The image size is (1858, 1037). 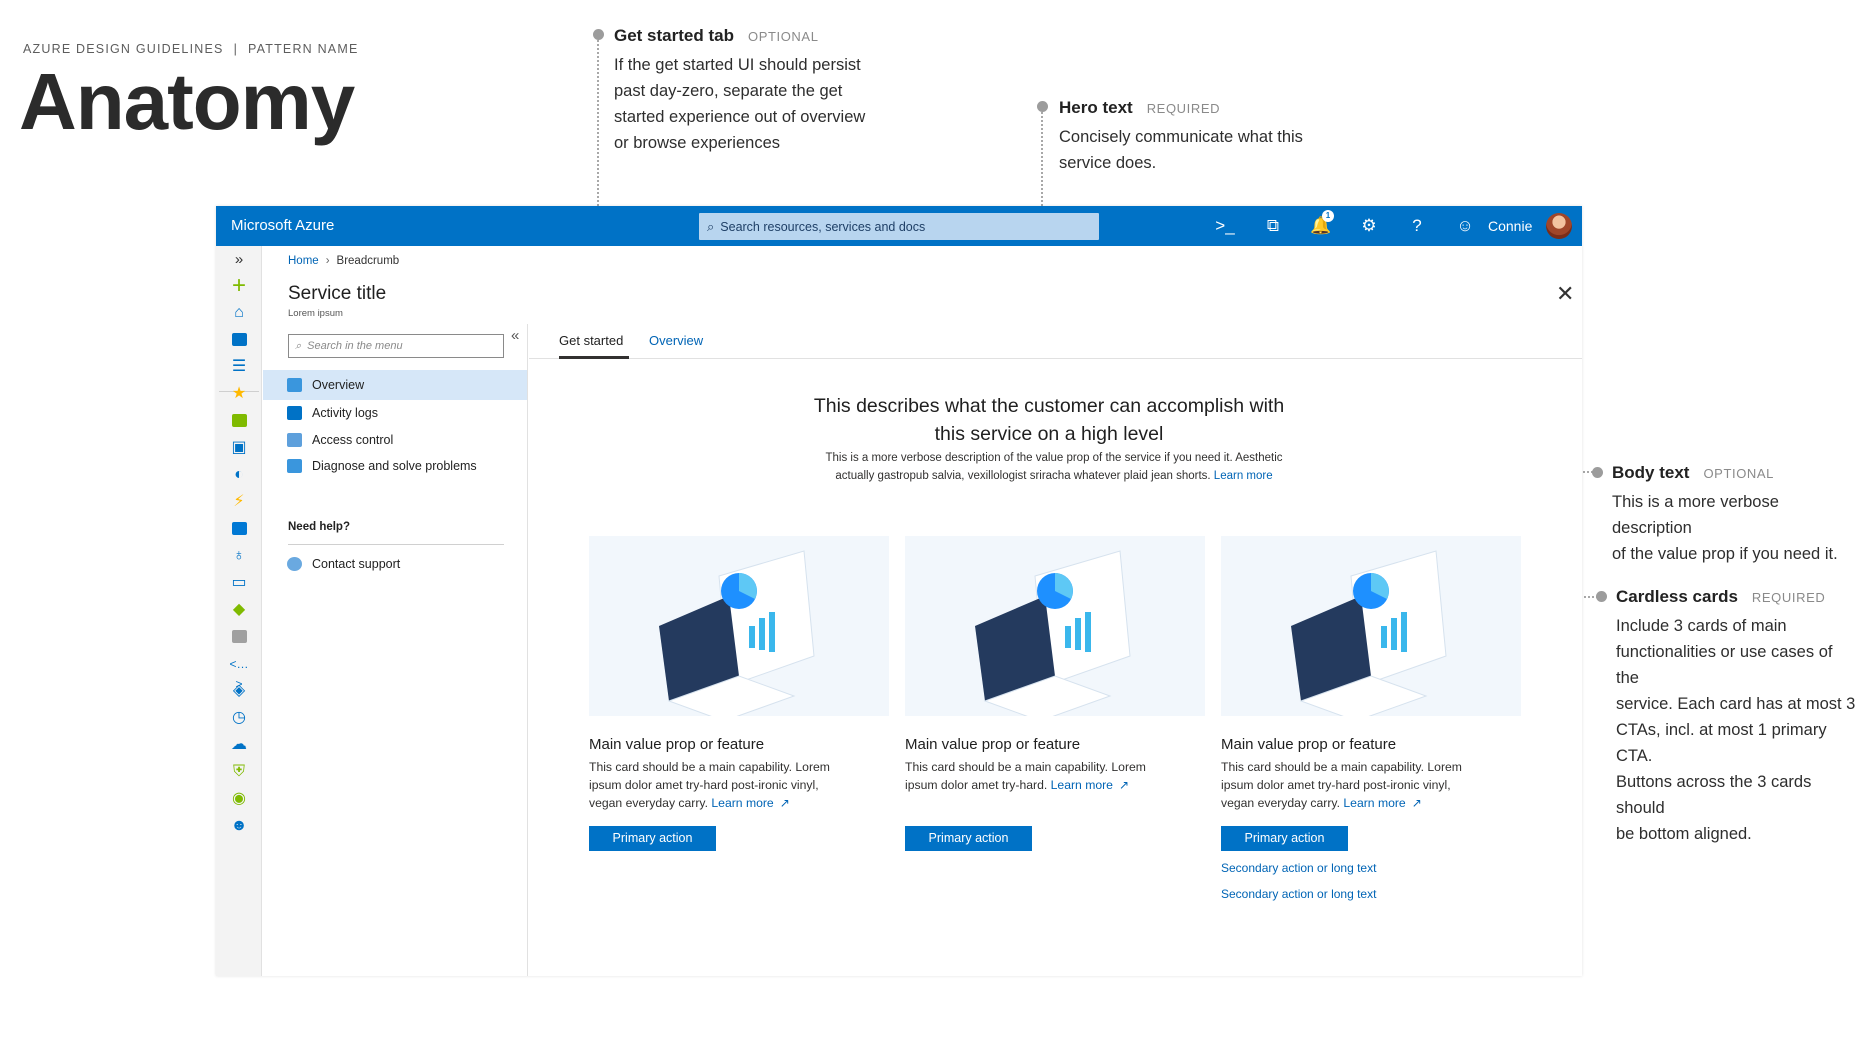 What do you see at coordinates (337, 293) in the screenshot?
I see `service-title: Service title` at bounding box center [337, 293].